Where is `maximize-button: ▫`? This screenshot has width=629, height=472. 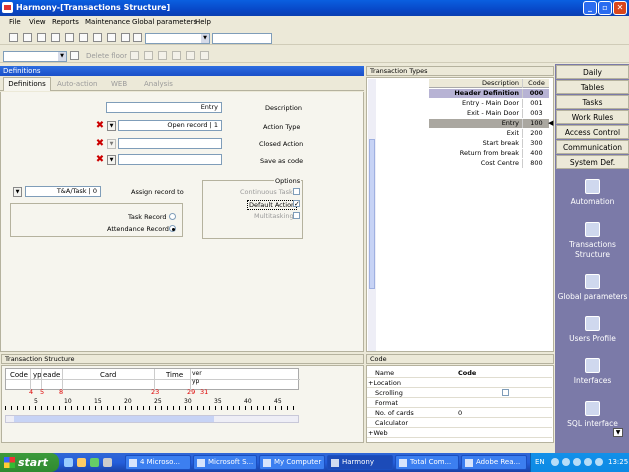 maximize-button: ▫ is located at coordinates (605, 8).